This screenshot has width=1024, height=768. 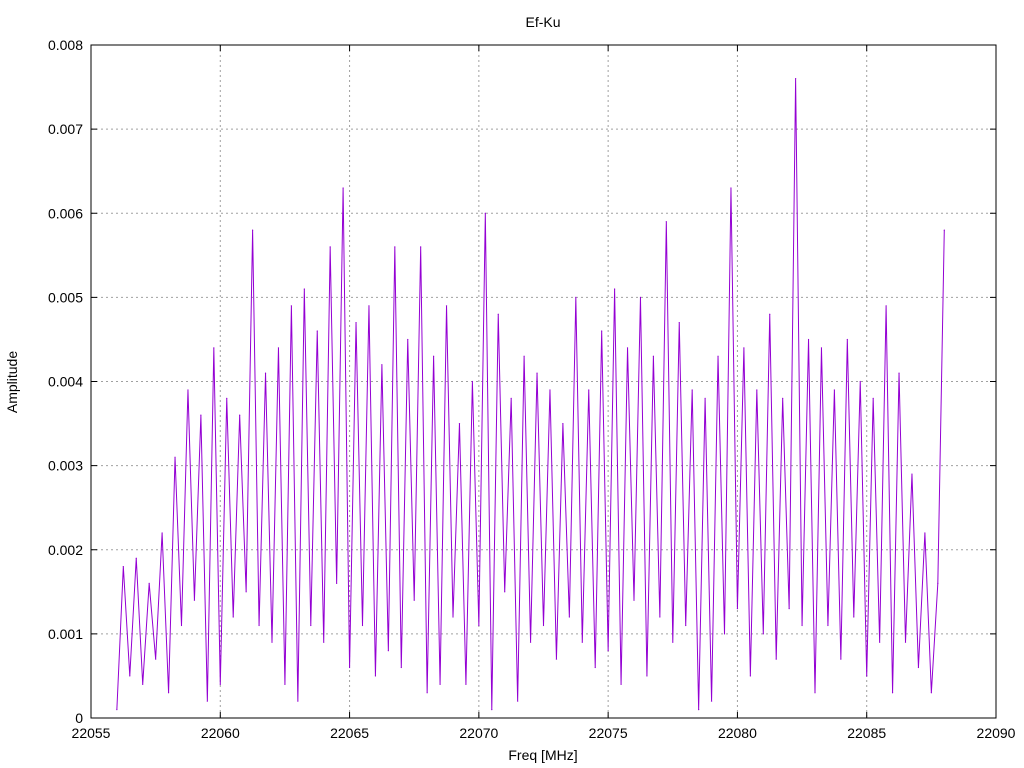 What do you see at coordinates (996, 733) in the screenshot?
I see `x-tick-label: 22090` at bounding box center [996, 733].